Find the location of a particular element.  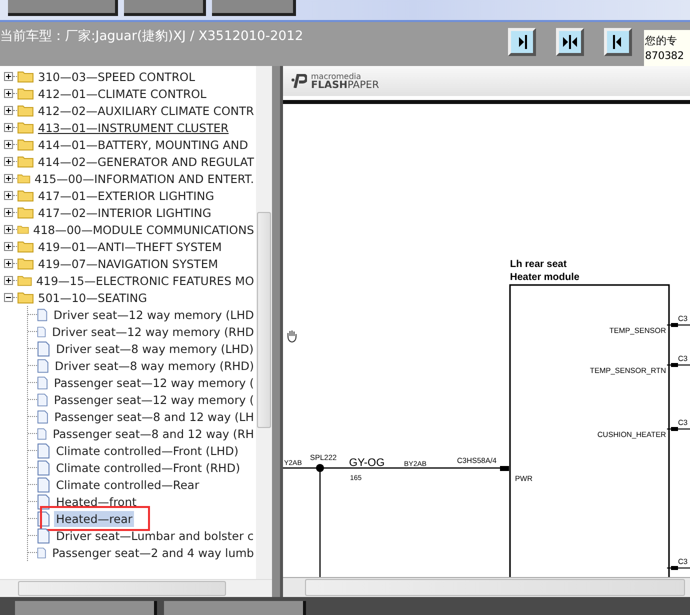

tree-item: Heated—rear is located at coordinates (142, 518).